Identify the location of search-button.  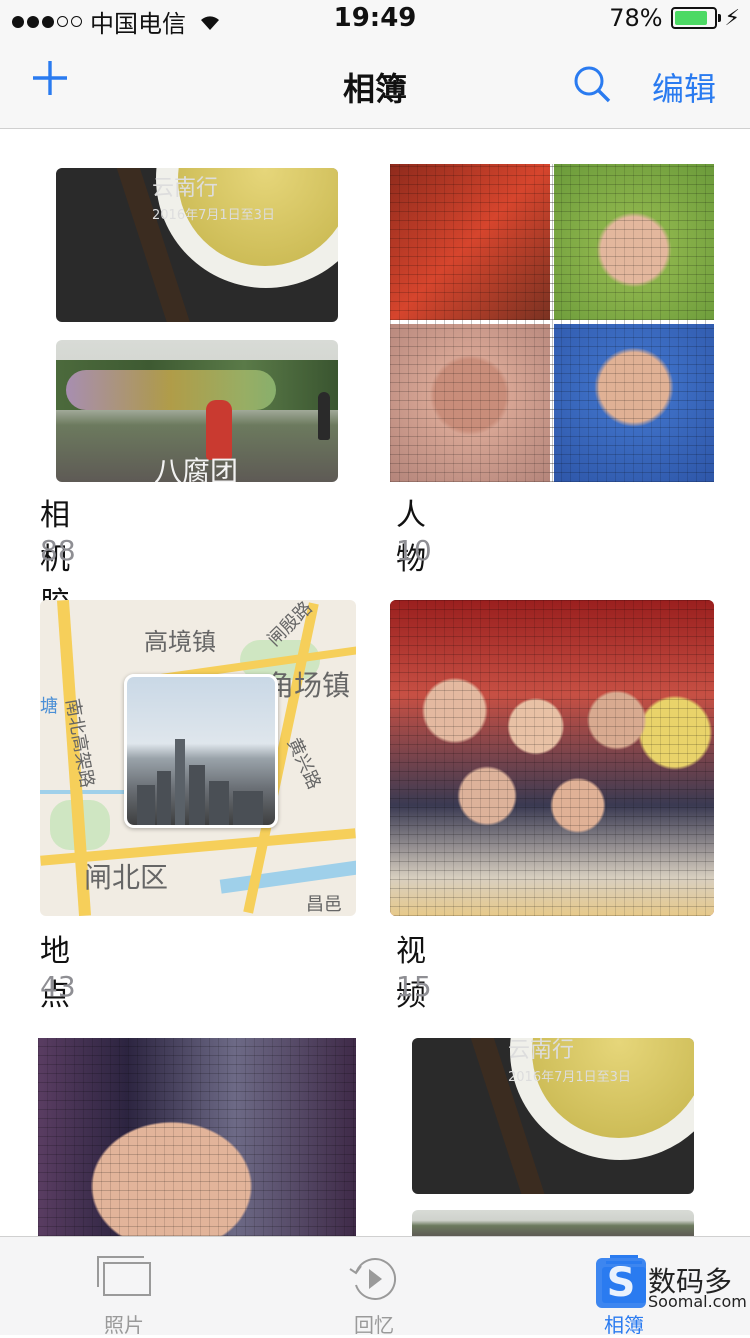
(592, 86).